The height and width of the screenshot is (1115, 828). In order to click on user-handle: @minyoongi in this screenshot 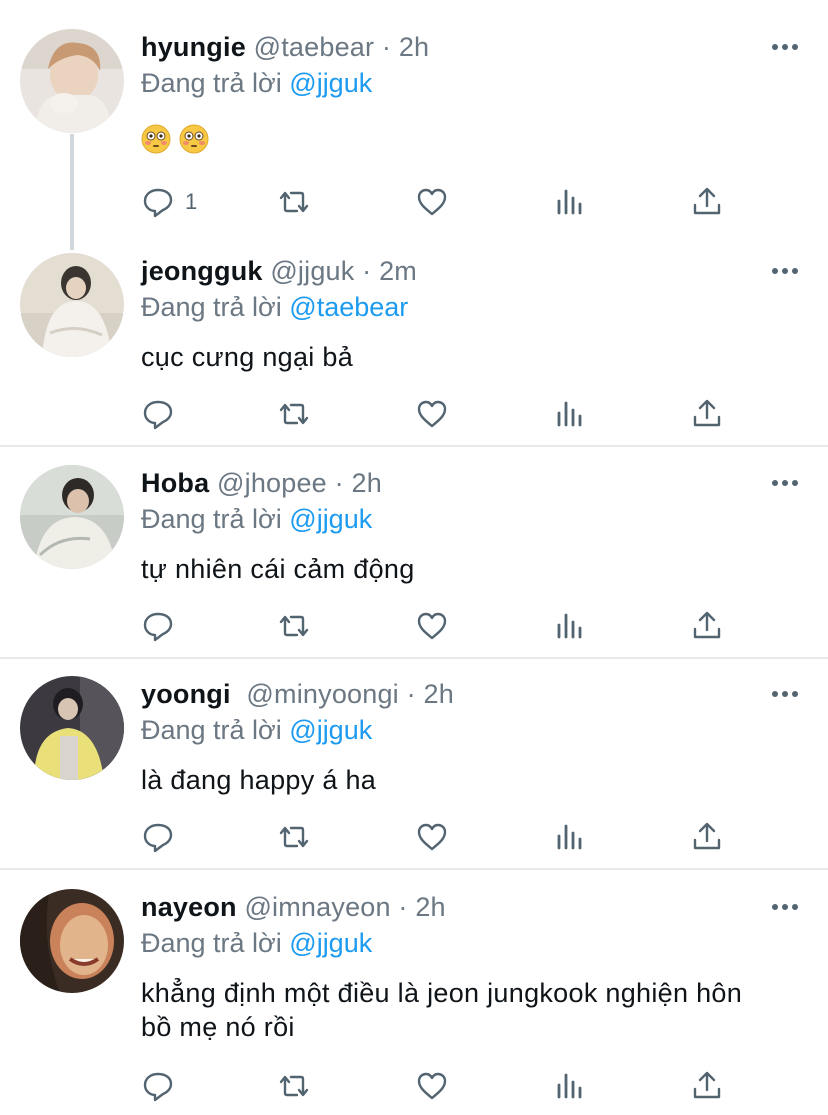, I will do `click(322, 694)`.